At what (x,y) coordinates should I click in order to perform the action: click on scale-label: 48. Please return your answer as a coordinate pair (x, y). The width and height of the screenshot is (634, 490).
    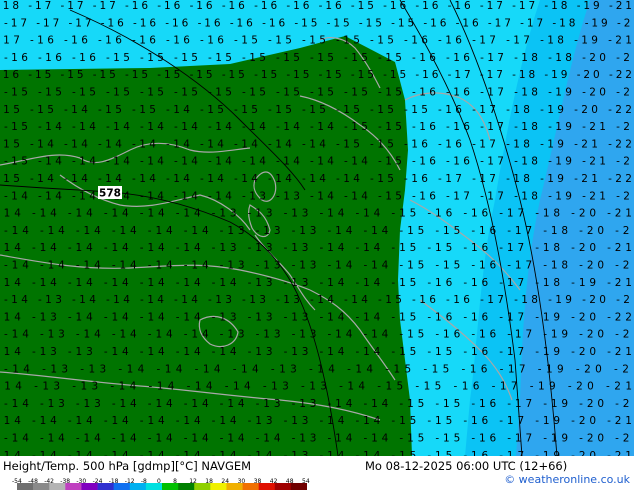
    Looking at the image, I should click on (289, 481).